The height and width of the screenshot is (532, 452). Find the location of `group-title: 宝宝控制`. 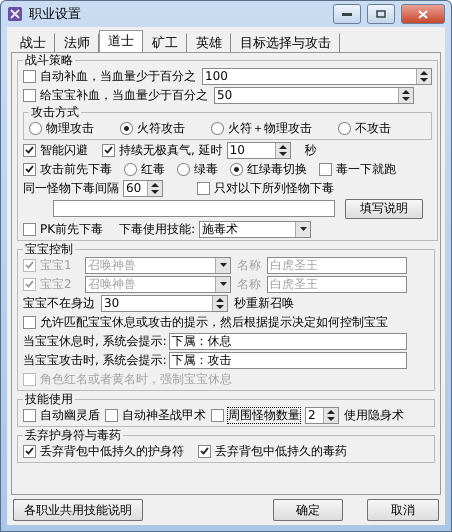

group-title: 宝宝控制 is located at coordinates (49, 249).